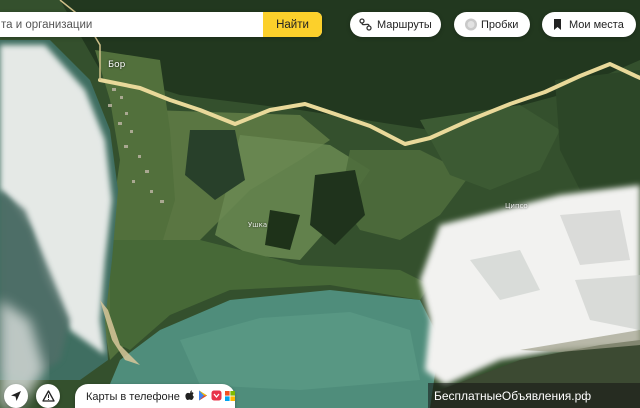 Image resolution: width=640 pixels, height=408 pixels. Describe the element at coordinates (500, 24) in the screenshot. I see `traffic-label: Пробки` at that location.